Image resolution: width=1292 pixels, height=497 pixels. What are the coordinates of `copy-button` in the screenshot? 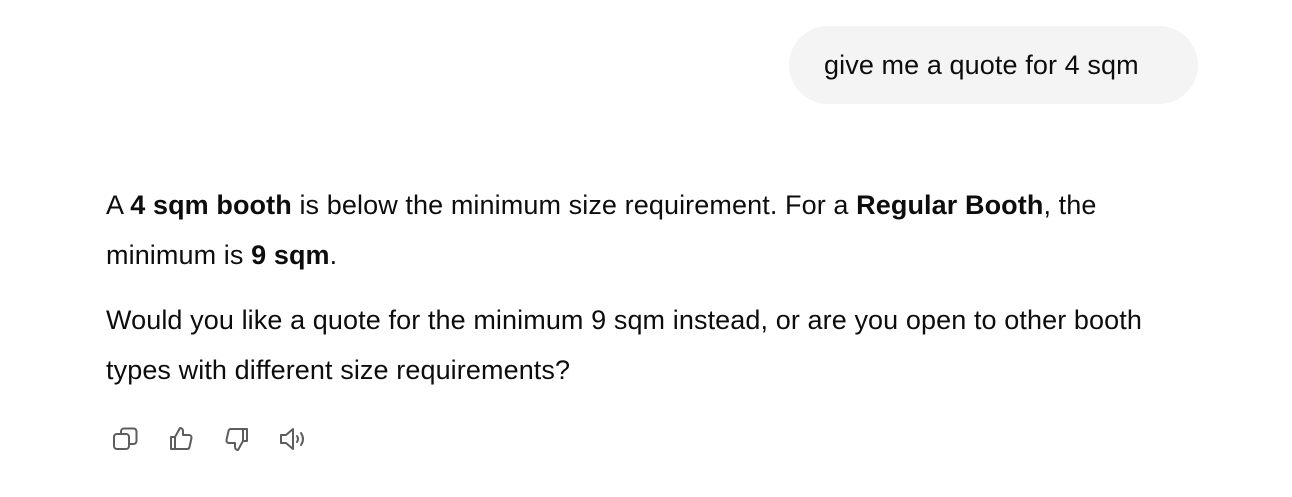 It's located at (125, 439).